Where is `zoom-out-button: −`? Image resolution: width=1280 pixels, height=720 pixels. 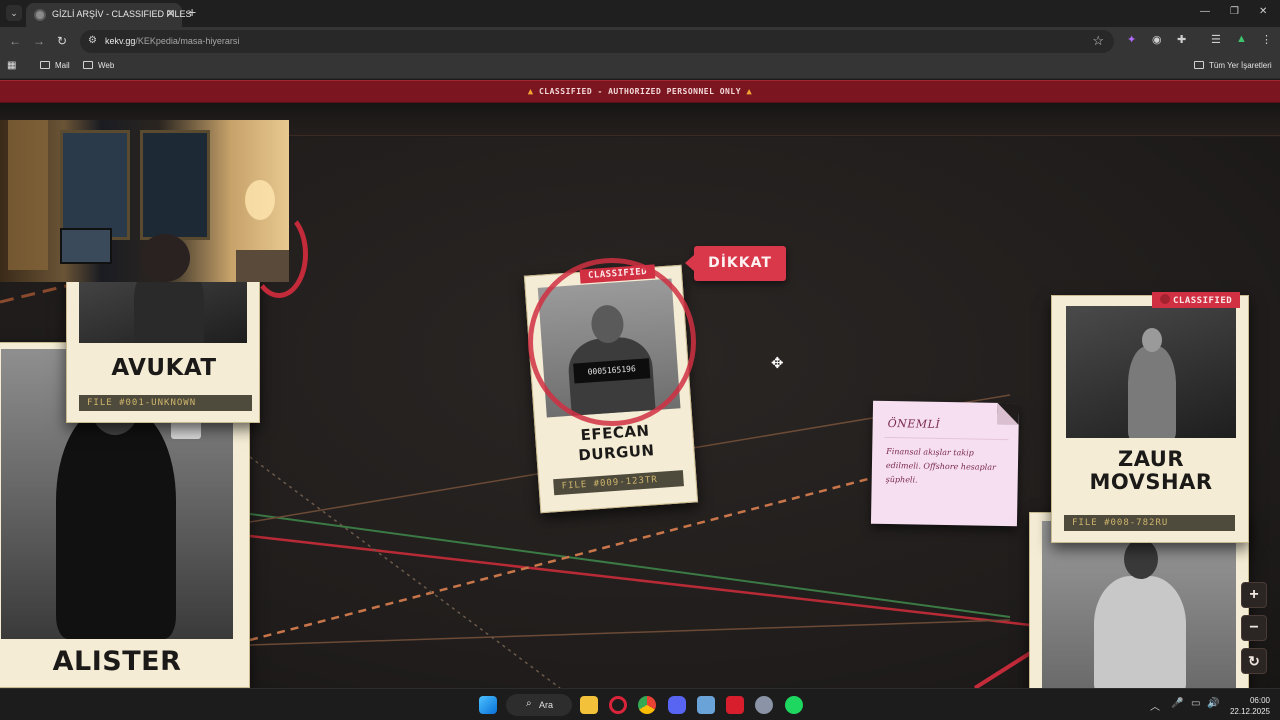
zoom-out-button: − is located at coordinates (1254, 628).